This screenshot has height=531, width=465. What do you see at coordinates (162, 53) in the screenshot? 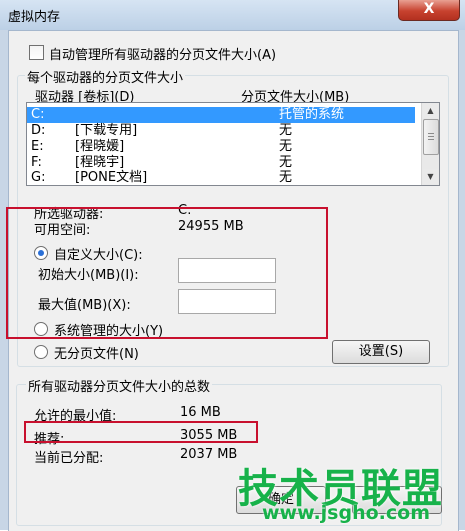
I see `auto-manage-label: 自动管理所有驱动器的分页文件大小(A)` at bounding box center [162, 53].